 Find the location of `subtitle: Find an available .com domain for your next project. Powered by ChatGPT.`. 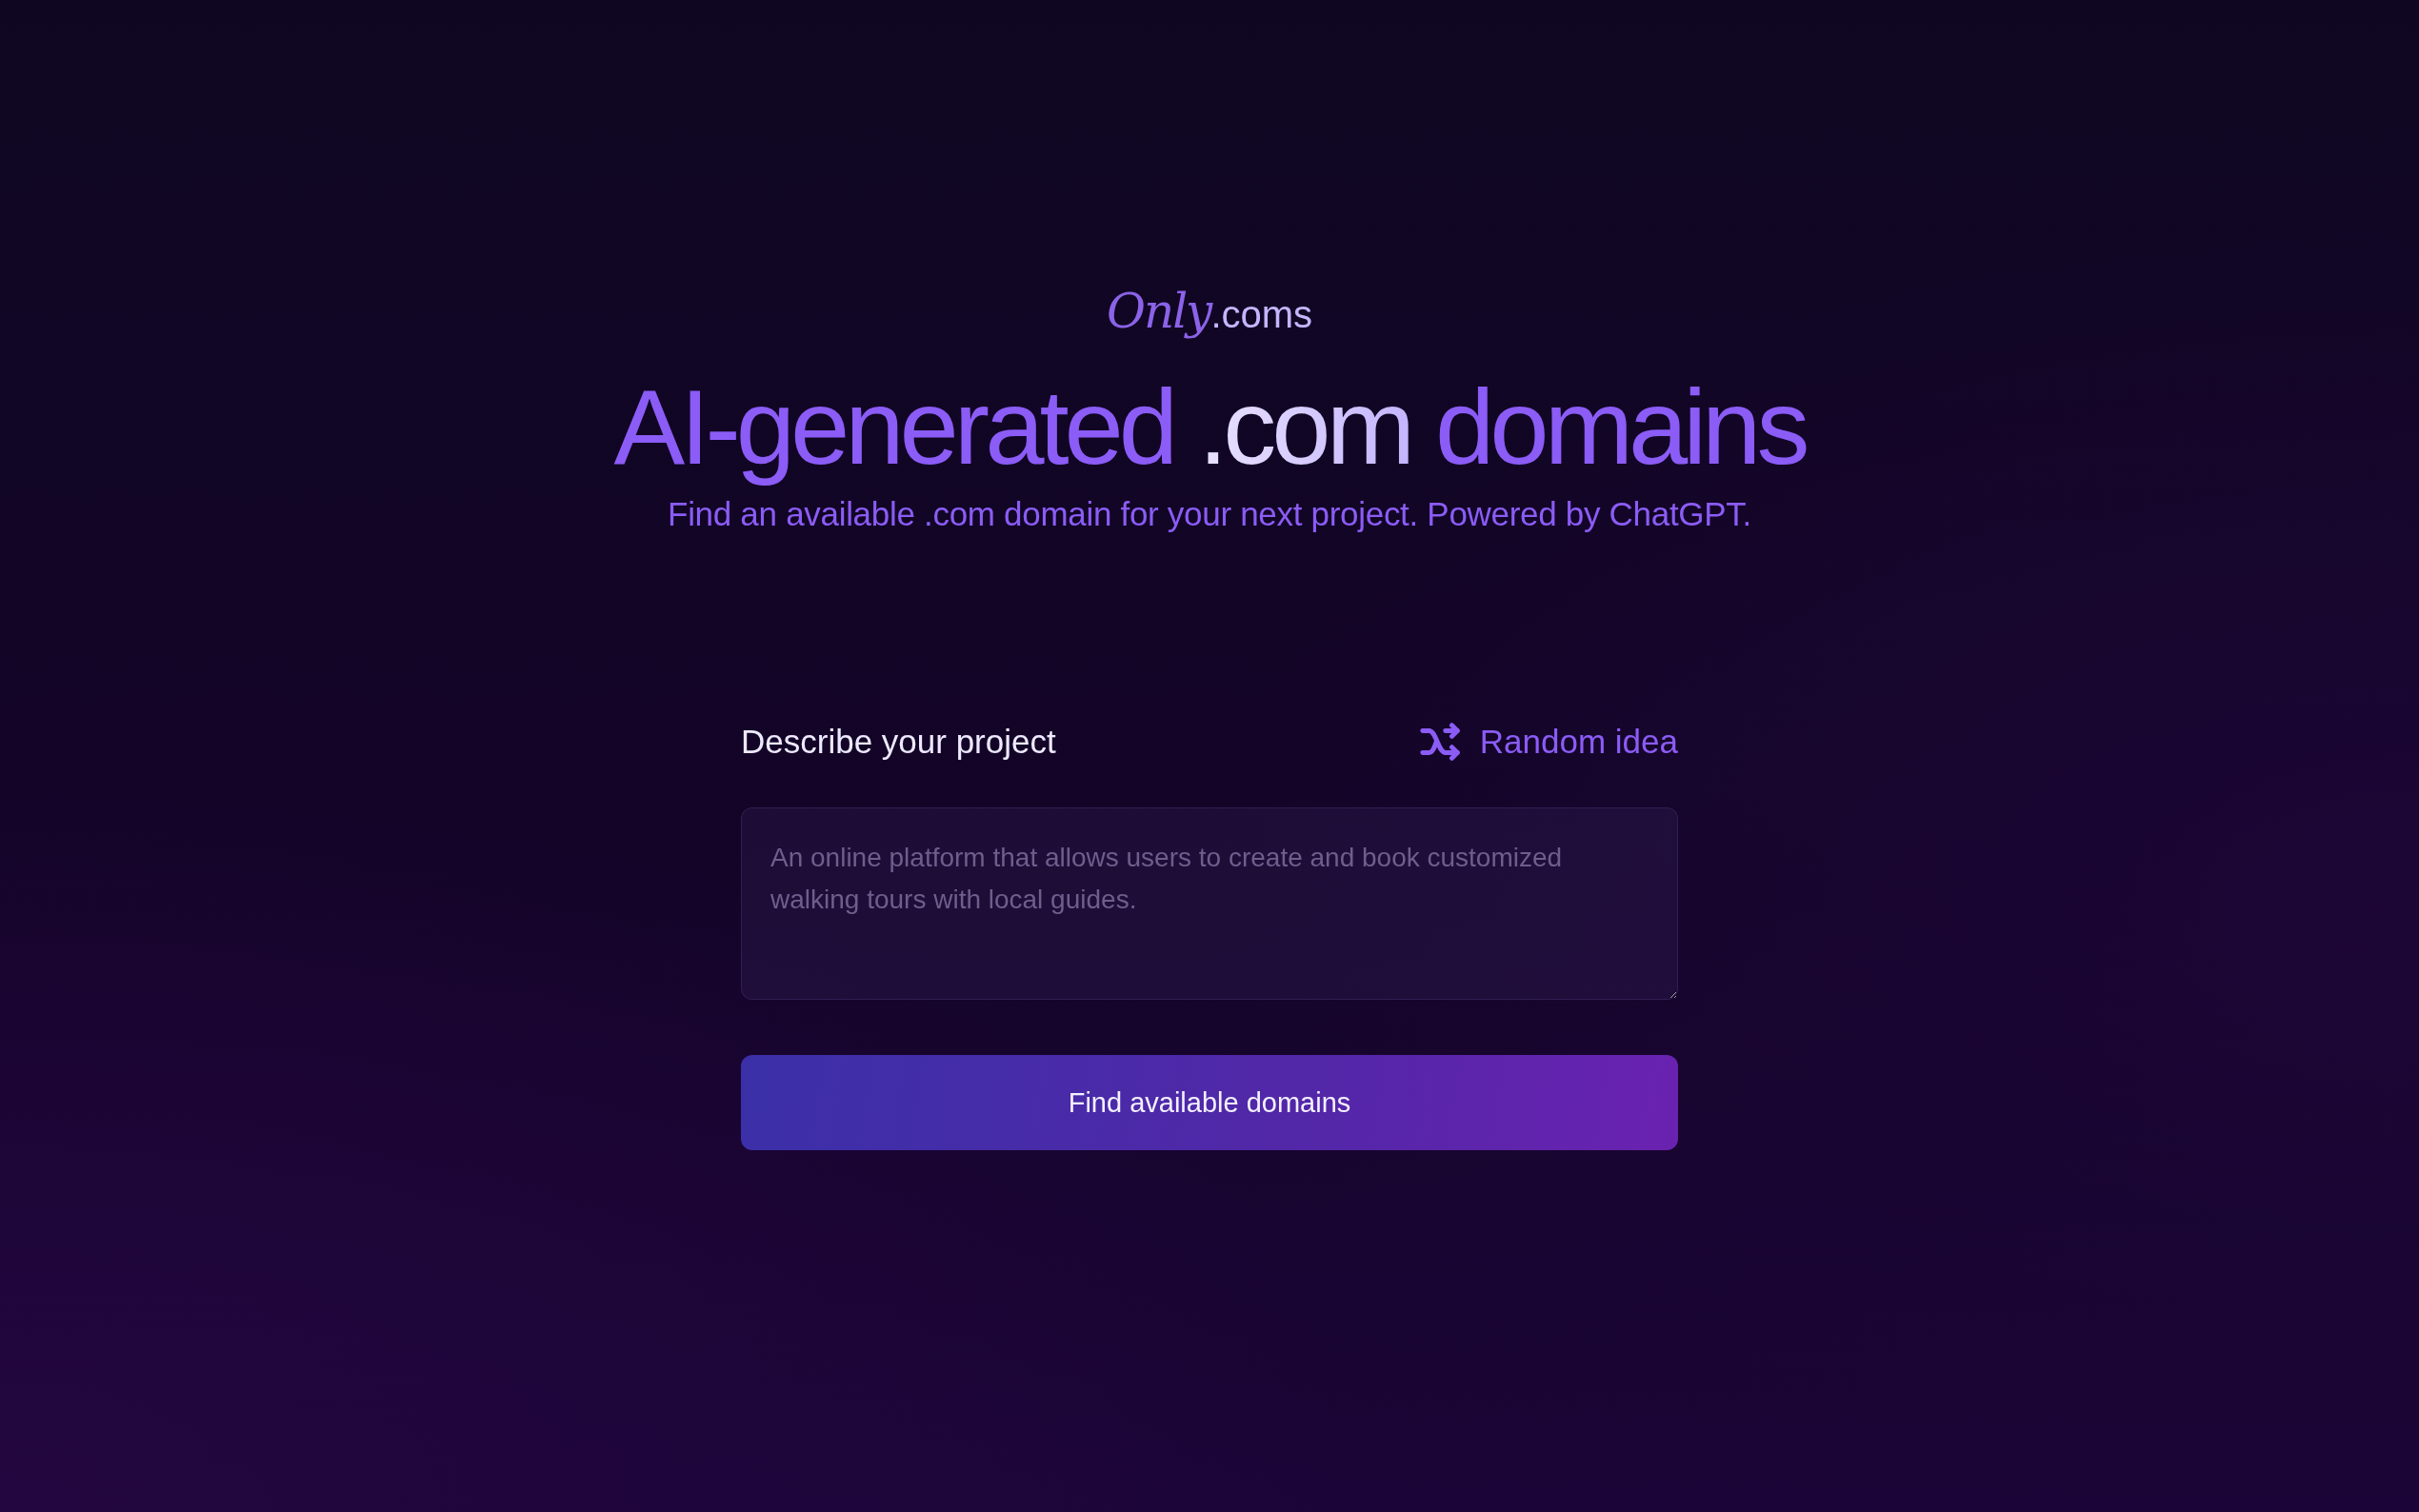

subtitle: Find an available .com domain for your next project. Powered by ChatGPT. is located at coordinates (1209, 514).